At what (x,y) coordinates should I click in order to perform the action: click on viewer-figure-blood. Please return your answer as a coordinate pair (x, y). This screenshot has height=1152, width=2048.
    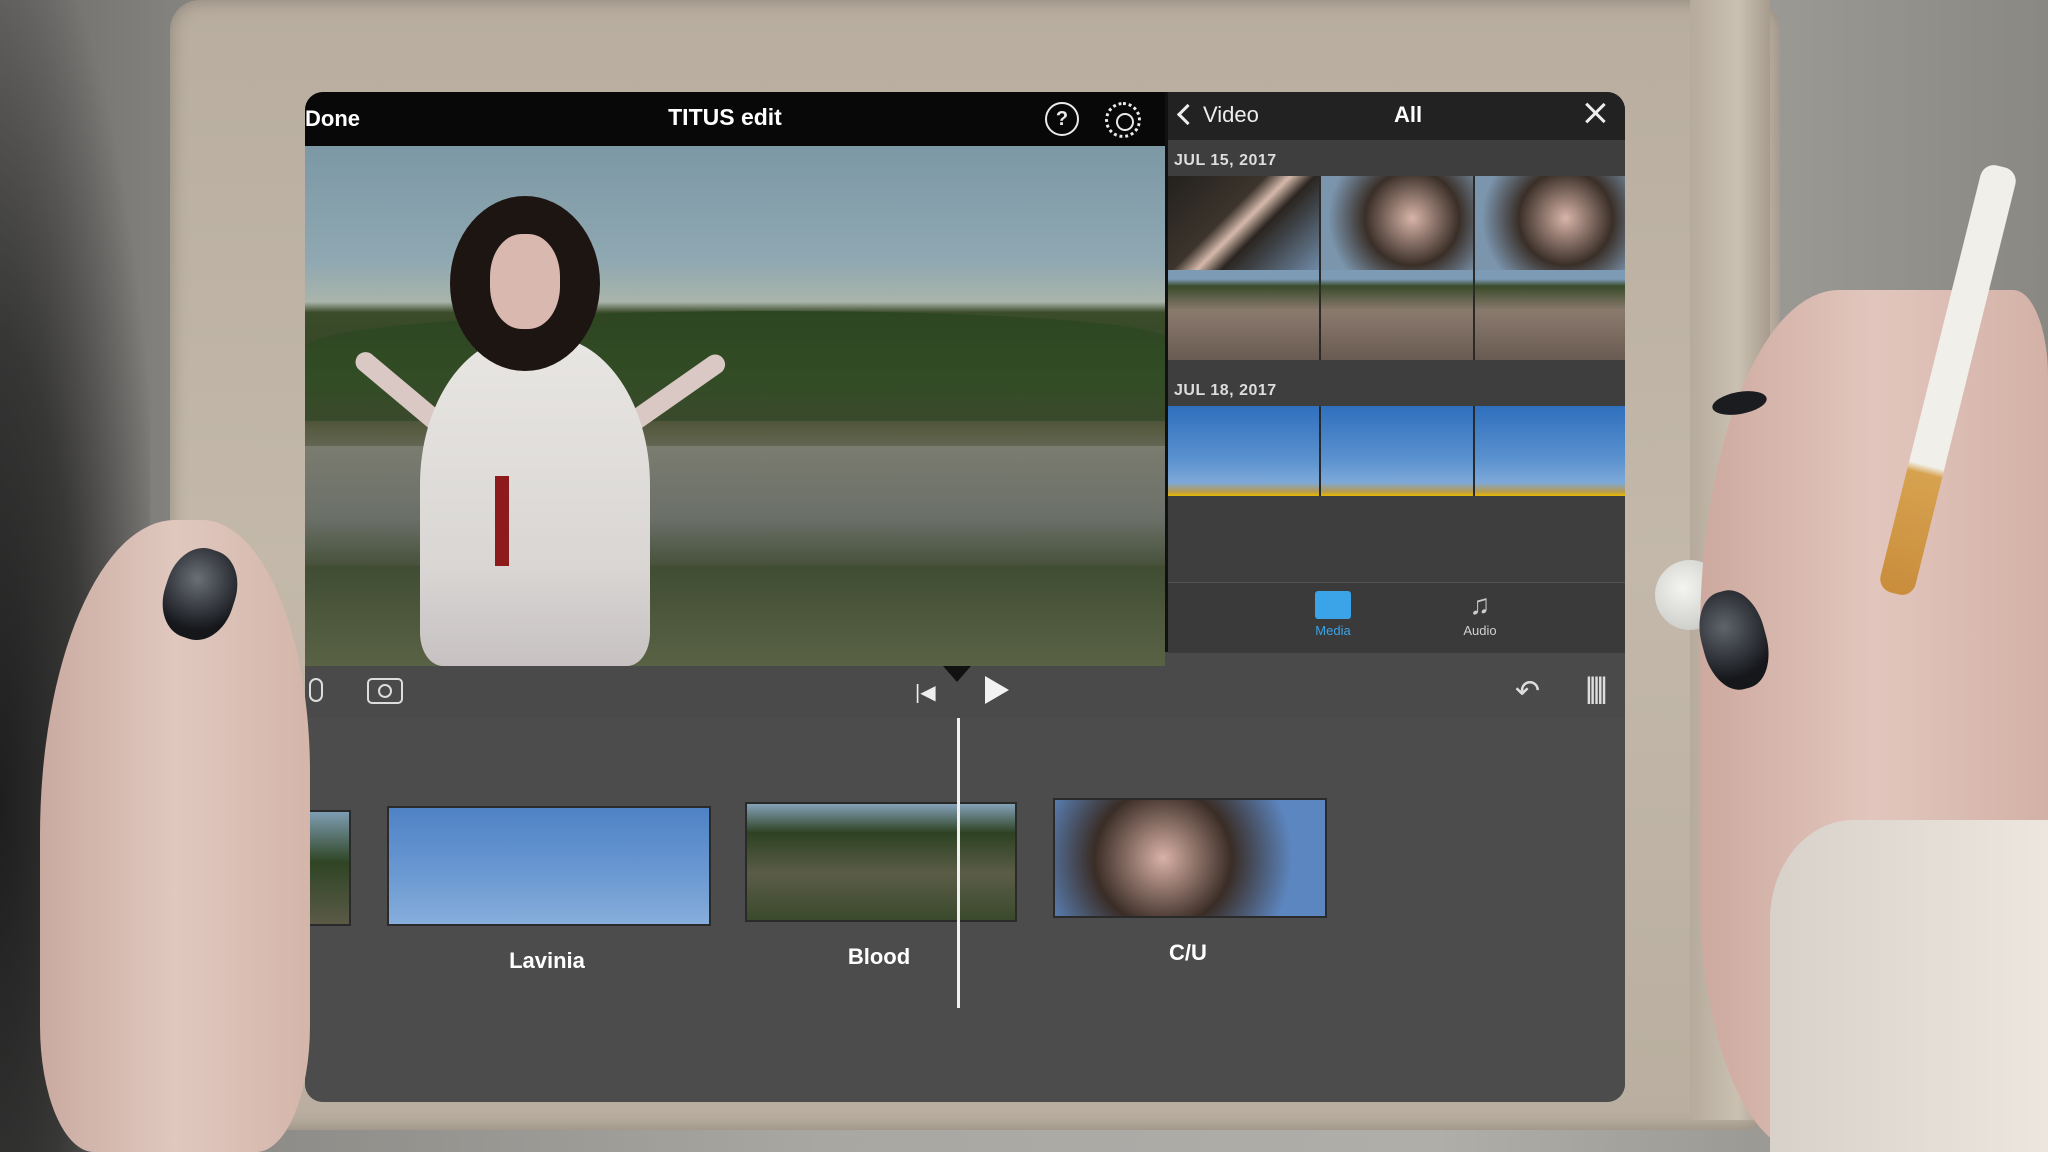
    Looking at the image, I should click on (502, 521).